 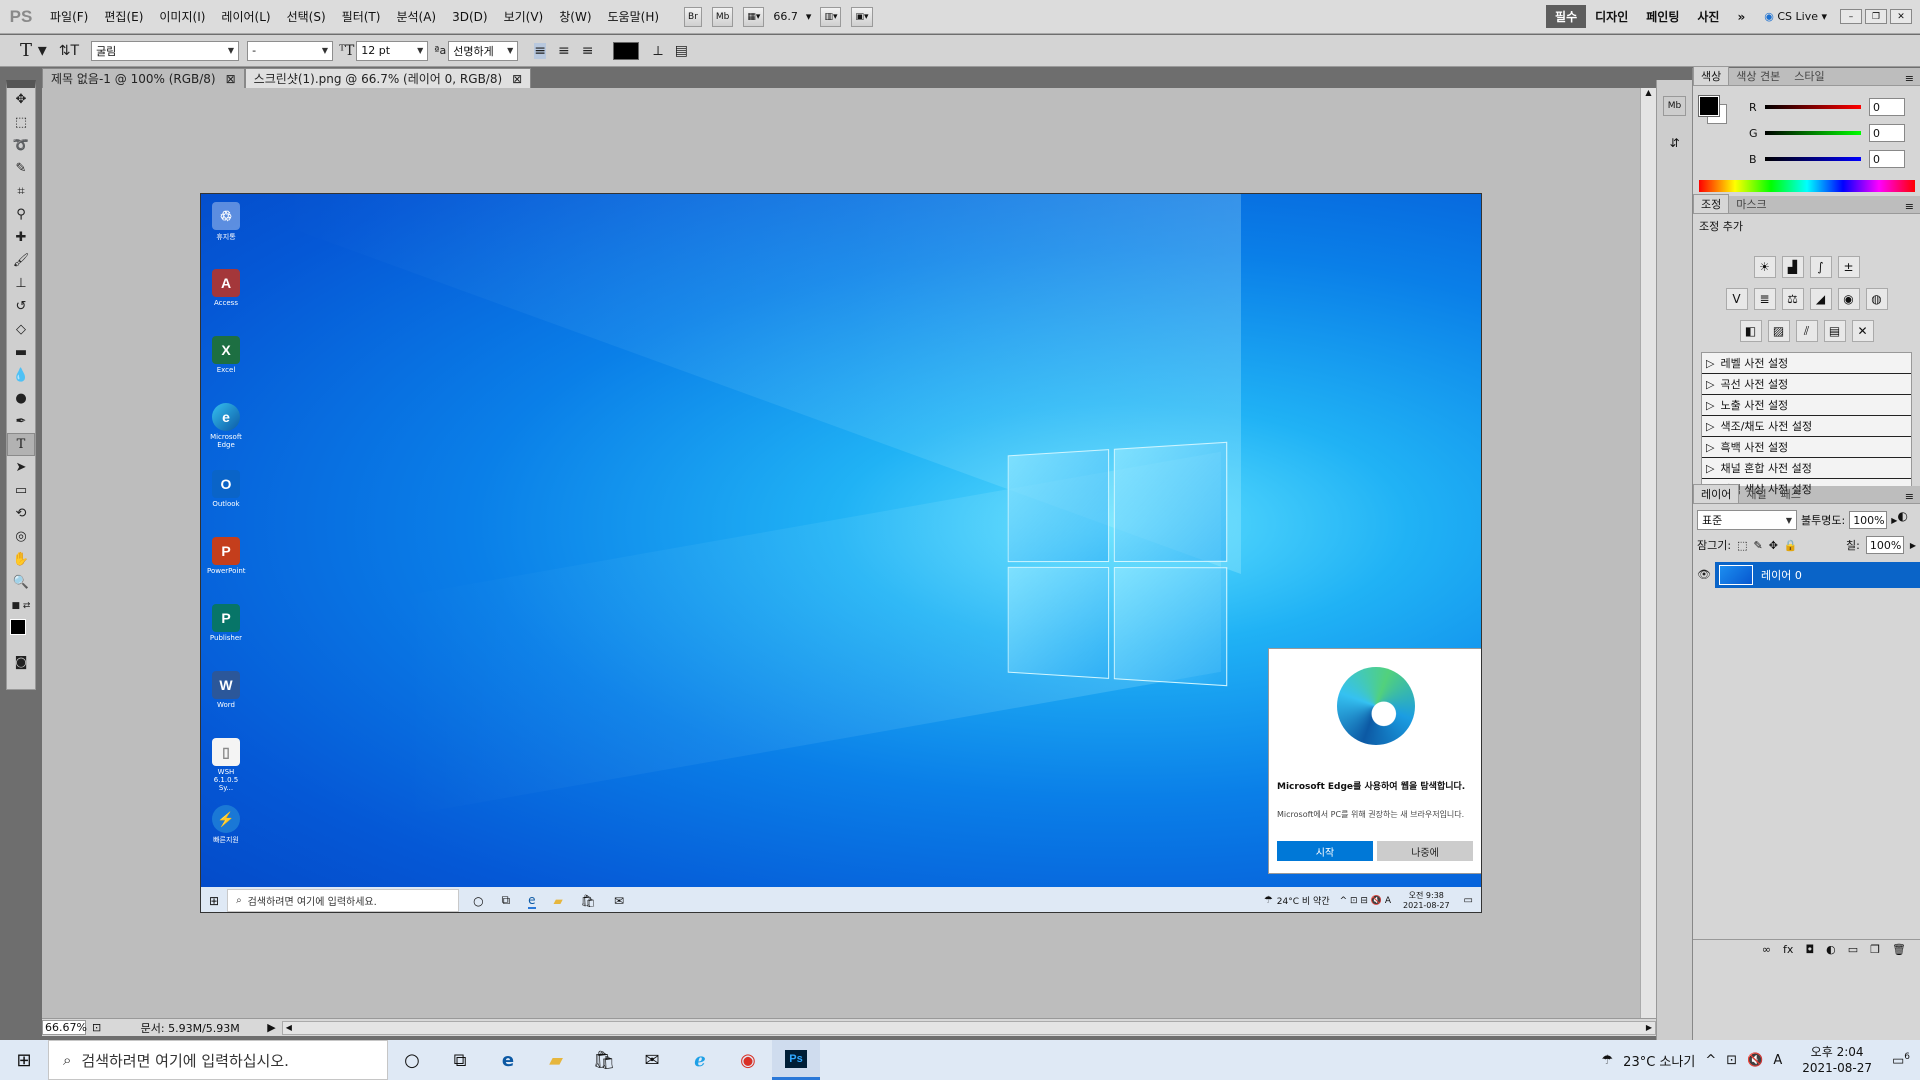 I want to click on fg-color-chip, so click(x=1709, y=106).